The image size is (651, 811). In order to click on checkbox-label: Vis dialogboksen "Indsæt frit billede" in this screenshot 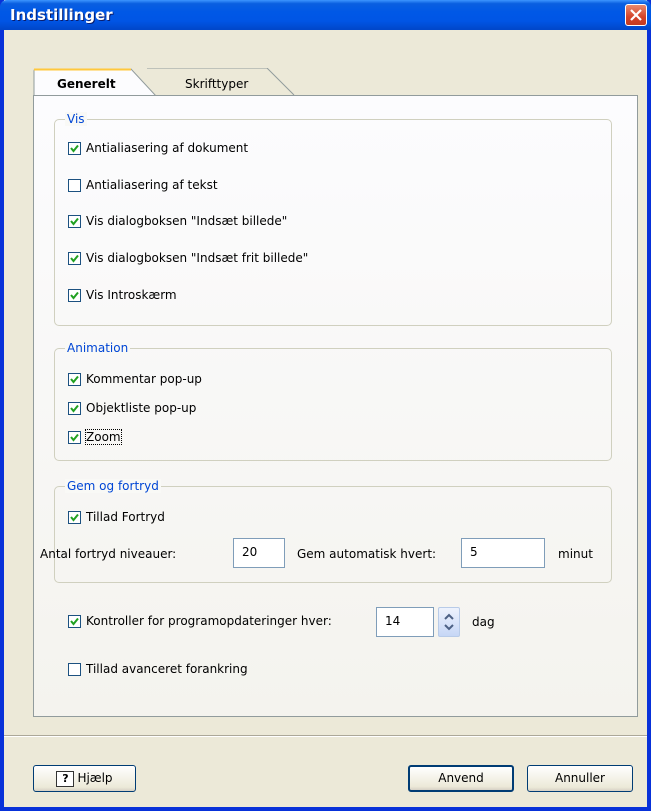, I will do `click(197, 258)`.